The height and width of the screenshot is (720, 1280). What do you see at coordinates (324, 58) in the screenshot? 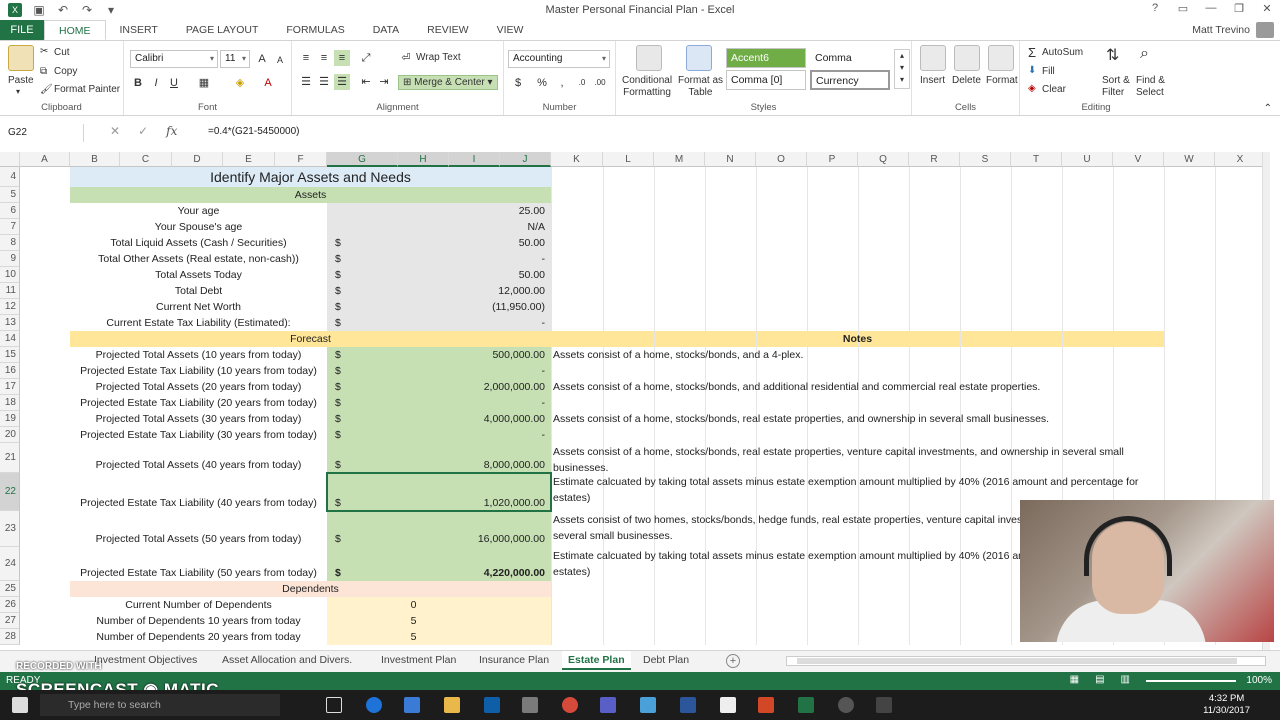
I see `align-middle-icon: ≡` at bounding box center [324, 58].